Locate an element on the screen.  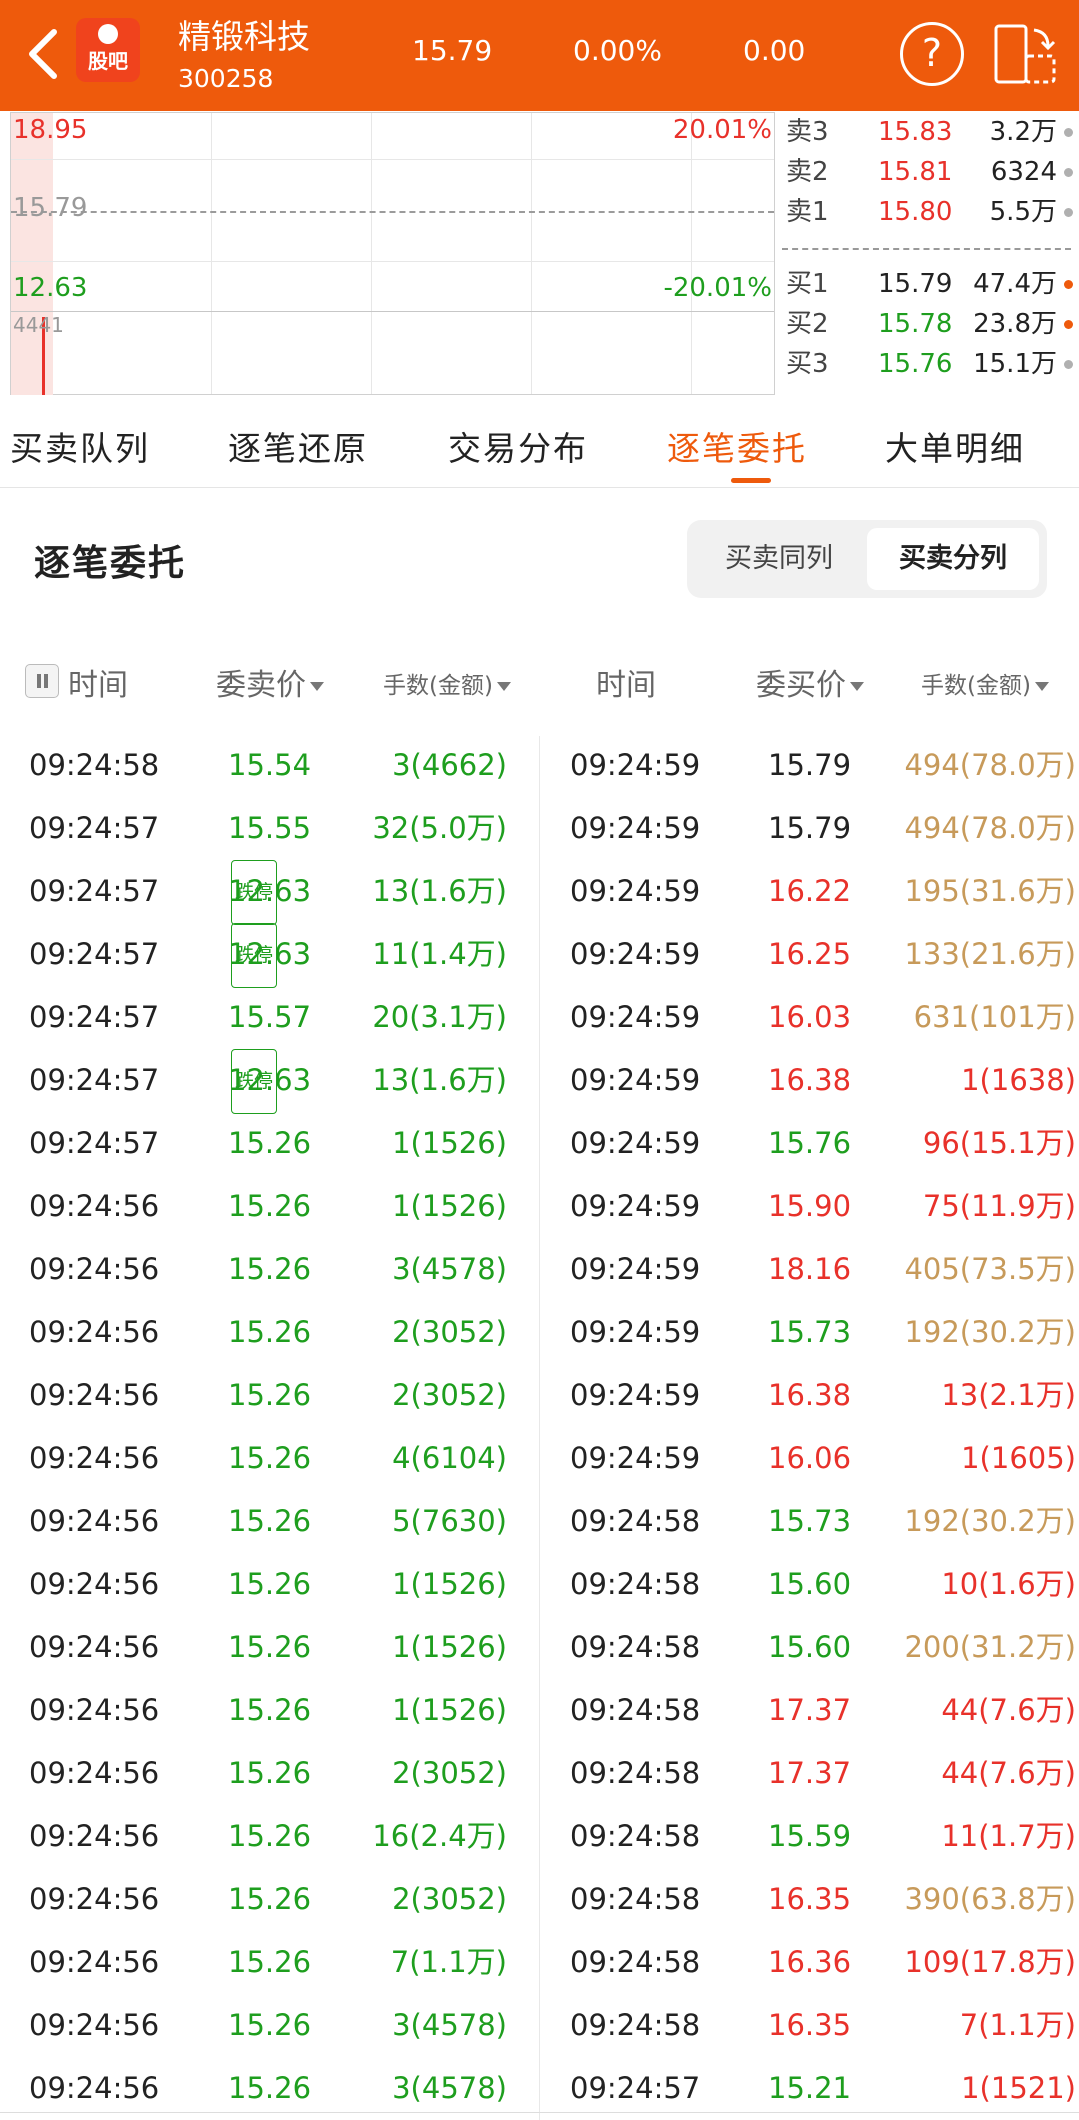
guba-logo: 股吧 is located at coordinates (108, 50).